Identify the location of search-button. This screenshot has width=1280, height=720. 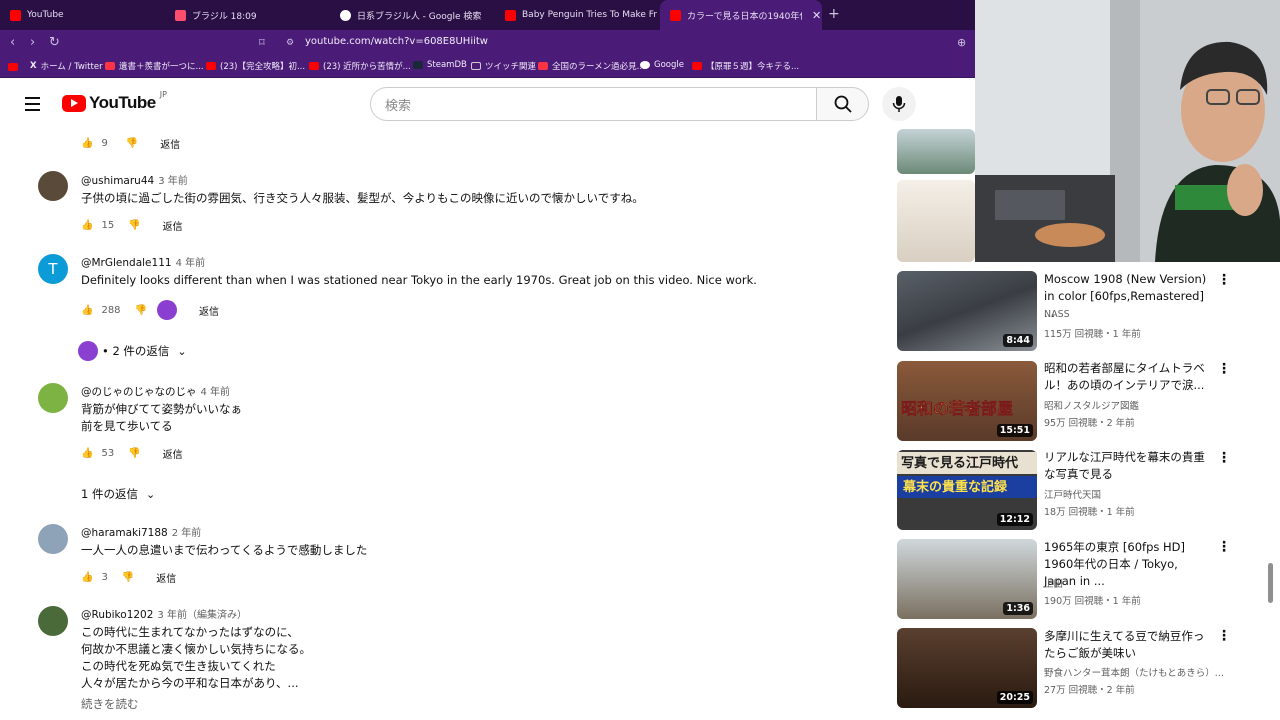
(842, 104).